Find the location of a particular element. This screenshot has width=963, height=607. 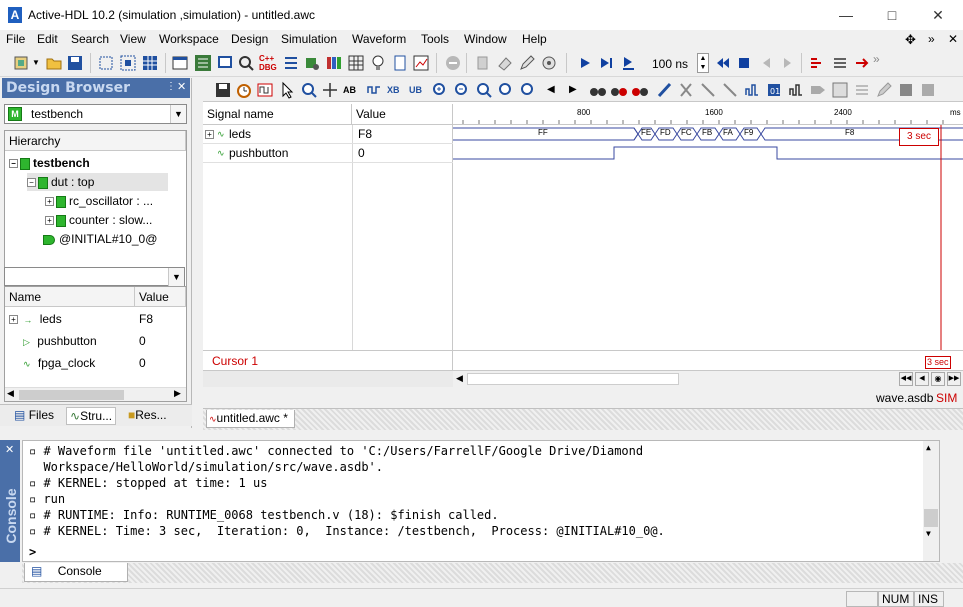

close-menu-icon: ✕ is located at coordinates (953, 39).